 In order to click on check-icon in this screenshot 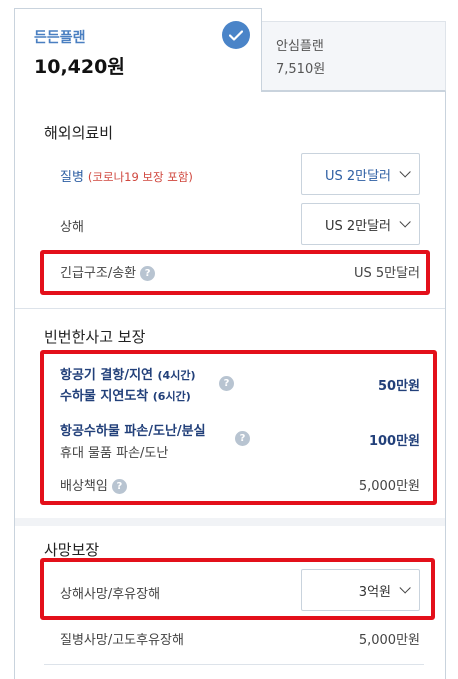, I will do `click(236, 35)`.